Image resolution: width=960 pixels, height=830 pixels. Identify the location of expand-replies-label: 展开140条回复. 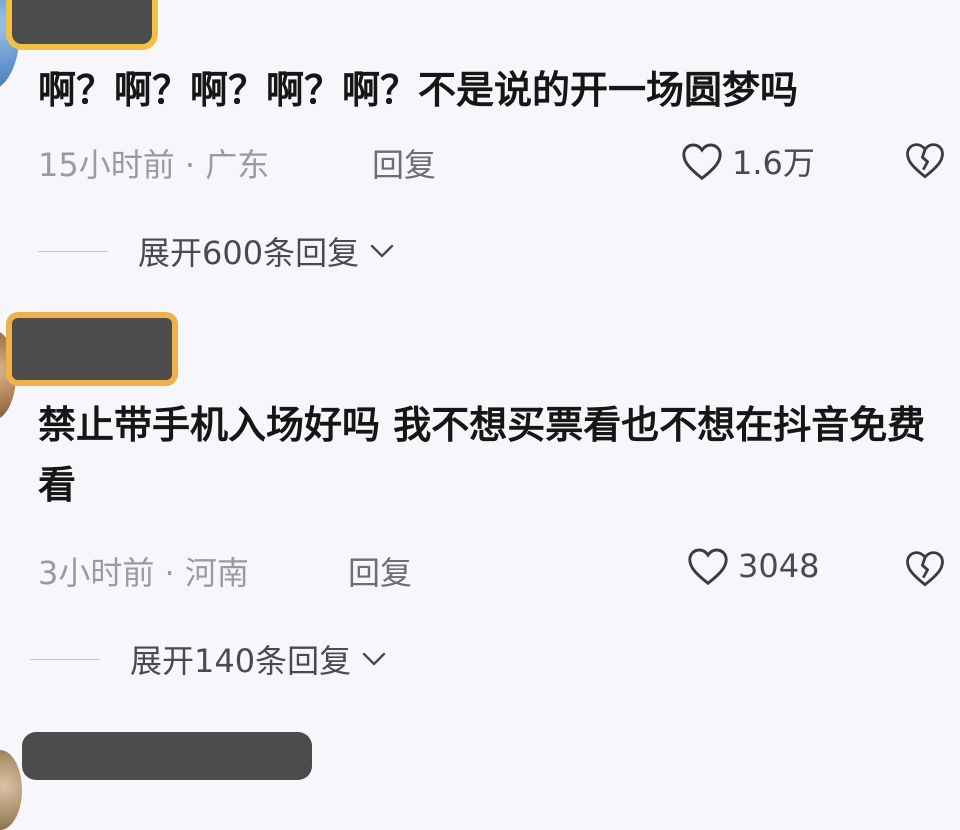
(241, 661).